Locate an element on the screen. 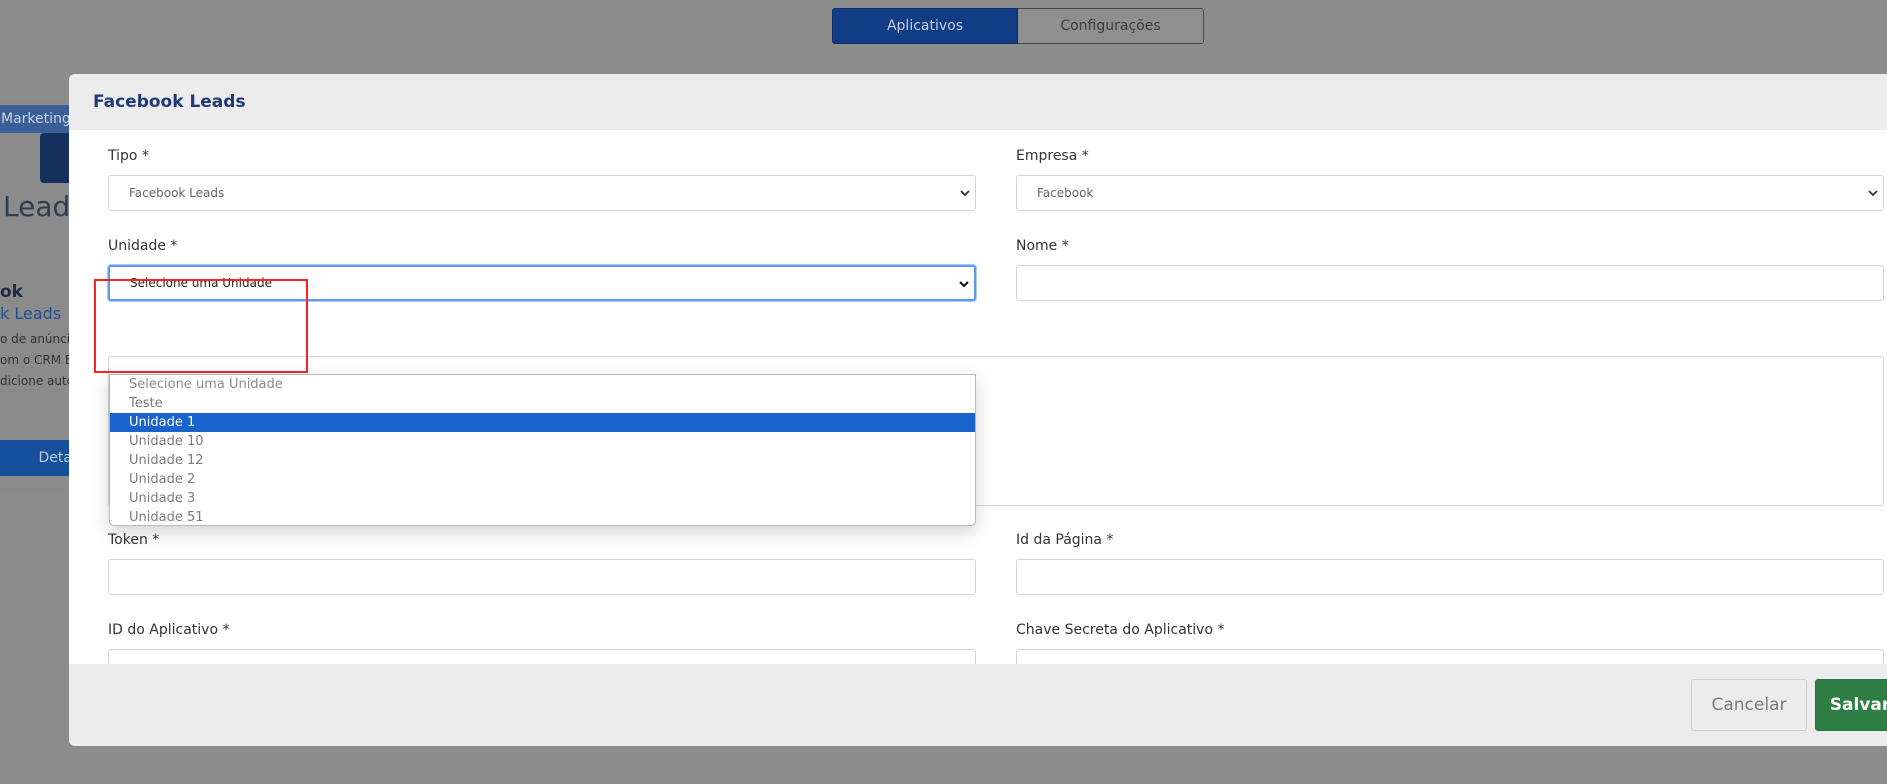  tab-aplicativos: Aplicativos is located at coordinates (925, 26).